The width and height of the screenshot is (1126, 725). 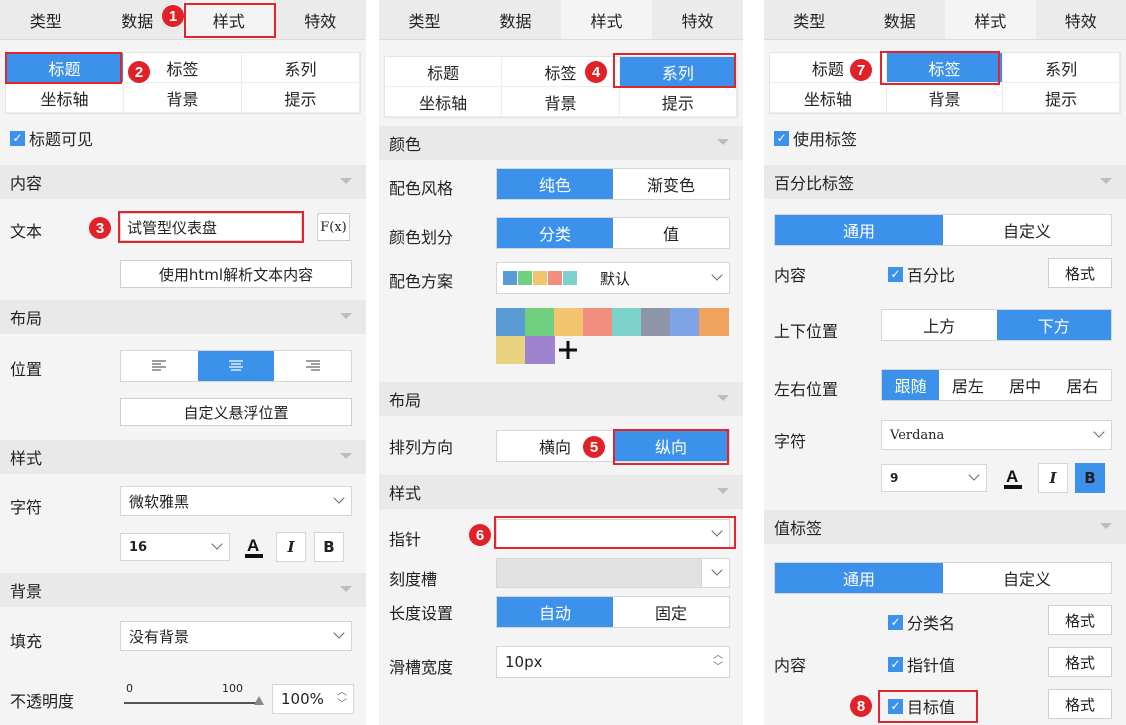 What do you see at coordinates (967, 385) in the screenshot?
I see `left-option: 居左` at bounding box center [967, 385].